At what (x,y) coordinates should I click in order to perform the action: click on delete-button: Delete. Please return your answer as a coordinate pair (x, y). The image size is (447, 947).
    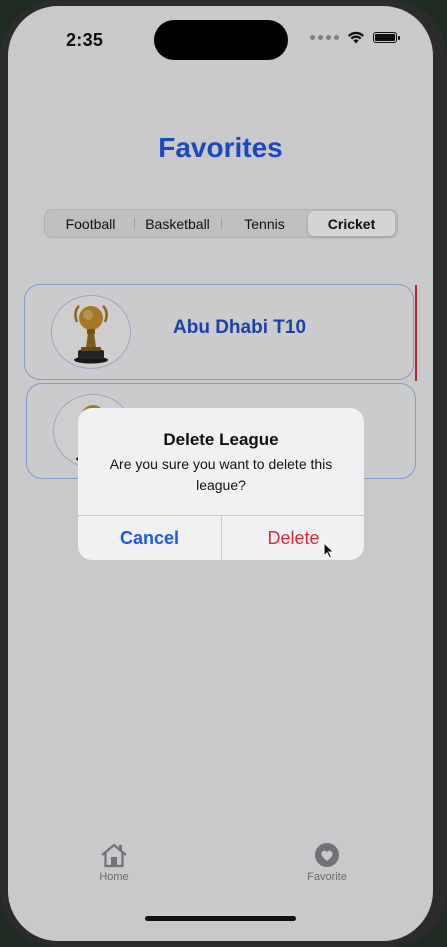
    Looking at the image, I should click on (293, 538).